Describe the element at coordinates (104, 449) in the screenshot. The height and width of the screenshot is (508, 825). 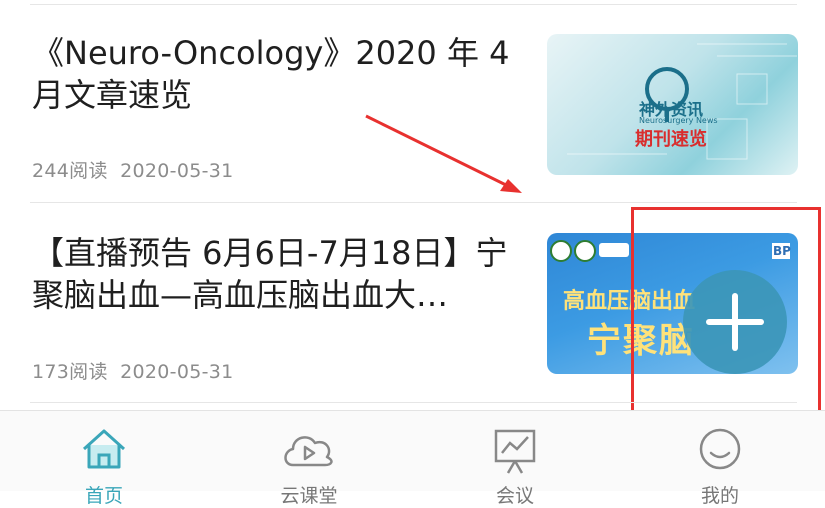
I see `home-icon` at that location.